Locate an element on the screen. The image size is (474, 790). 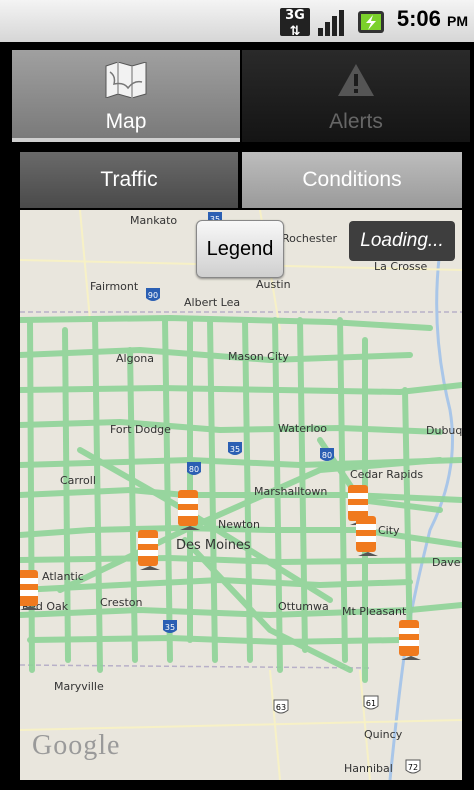
place-label: Atlantic is located at coordinates (63, 576).